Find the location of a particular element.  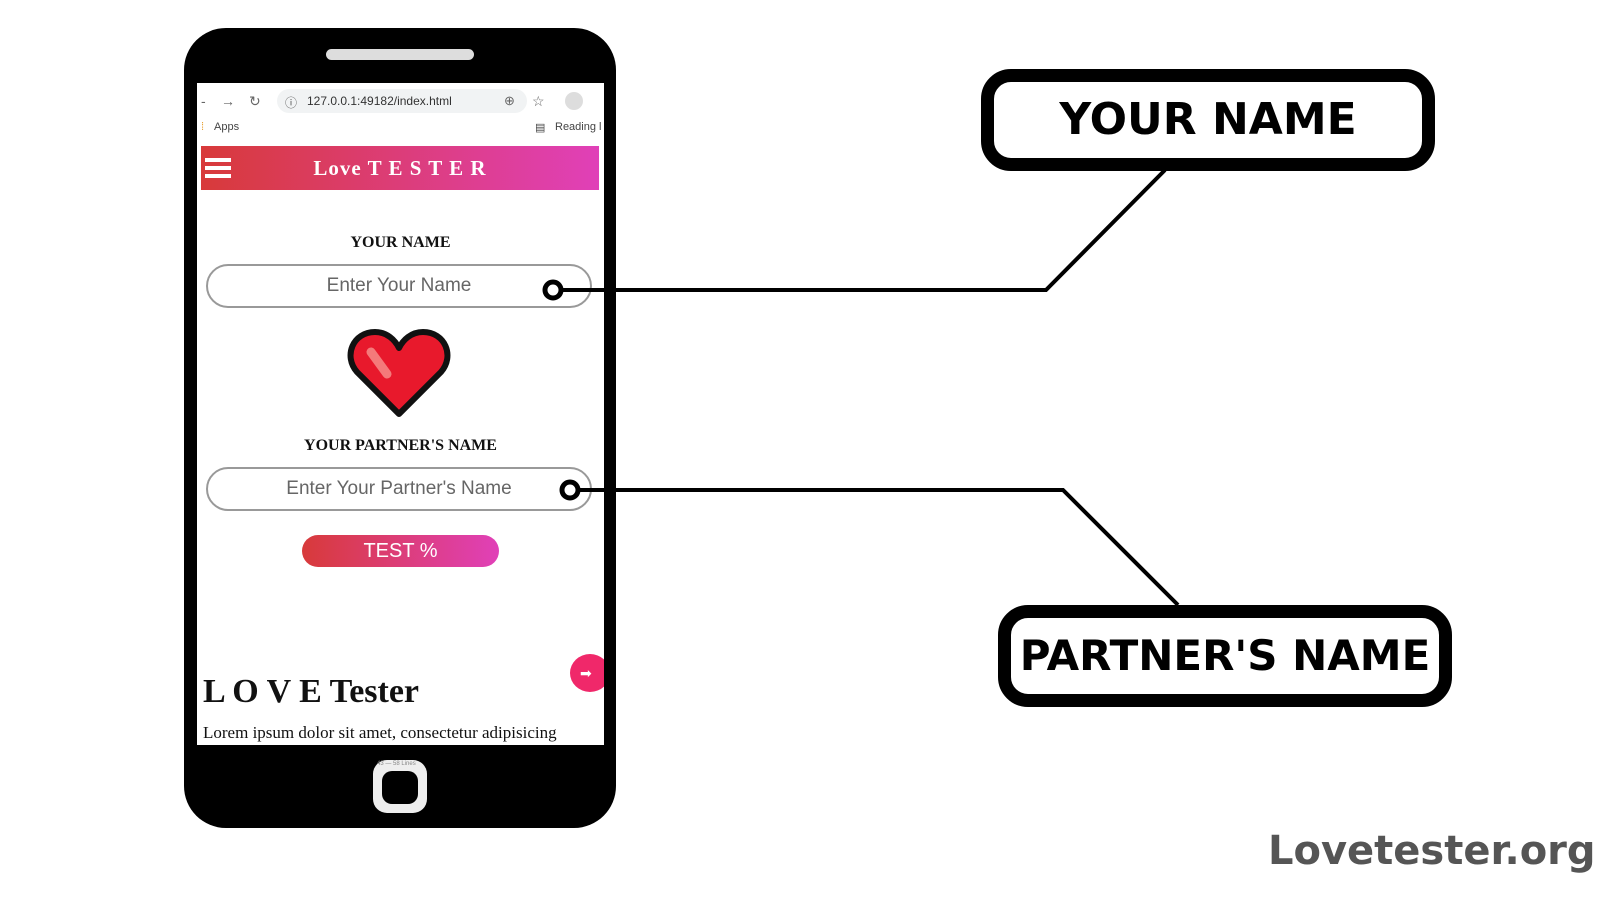

partner-name-anchor-dot is located at coordinates (570, 490).